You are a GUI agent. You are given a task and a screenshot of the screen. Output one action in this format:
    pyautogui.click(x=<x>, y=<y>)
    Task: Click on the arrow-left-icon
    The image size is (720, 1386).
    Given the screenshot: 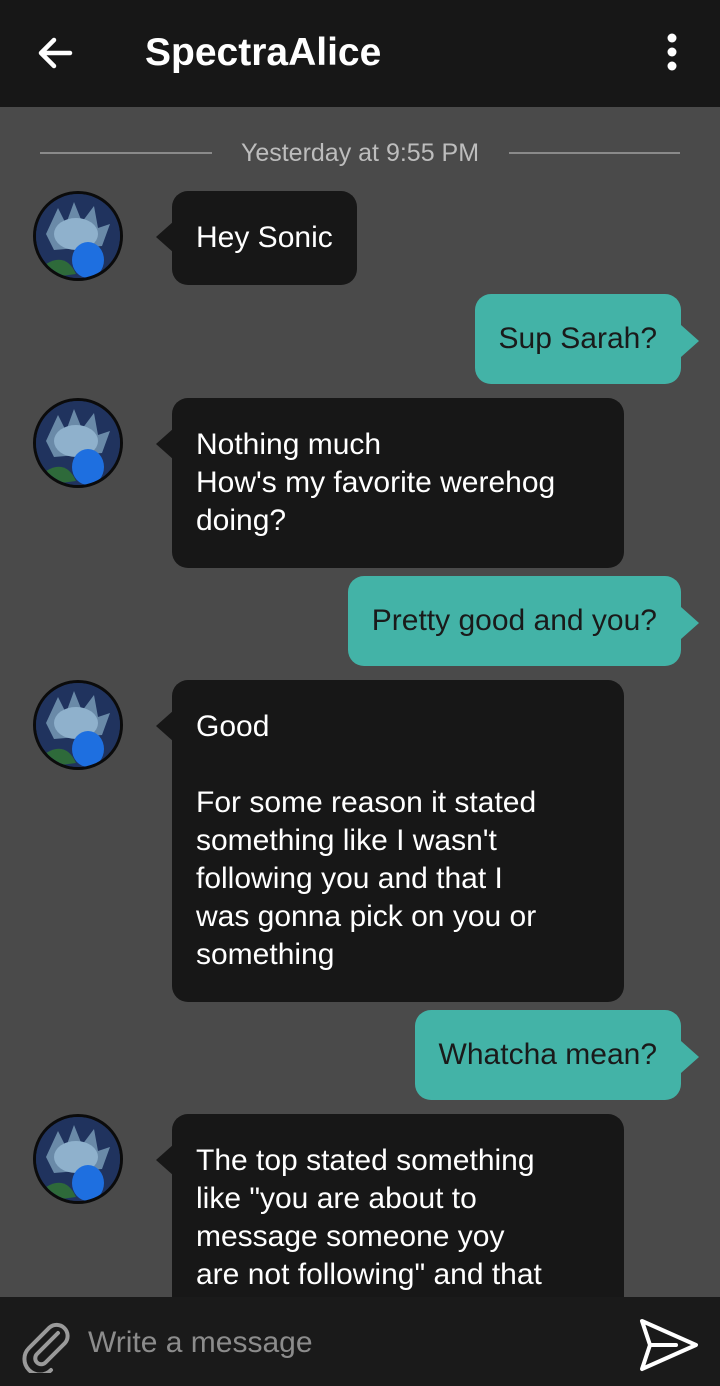 What is the action you would take?
    pyautogui.click(x=55, y=53)
    